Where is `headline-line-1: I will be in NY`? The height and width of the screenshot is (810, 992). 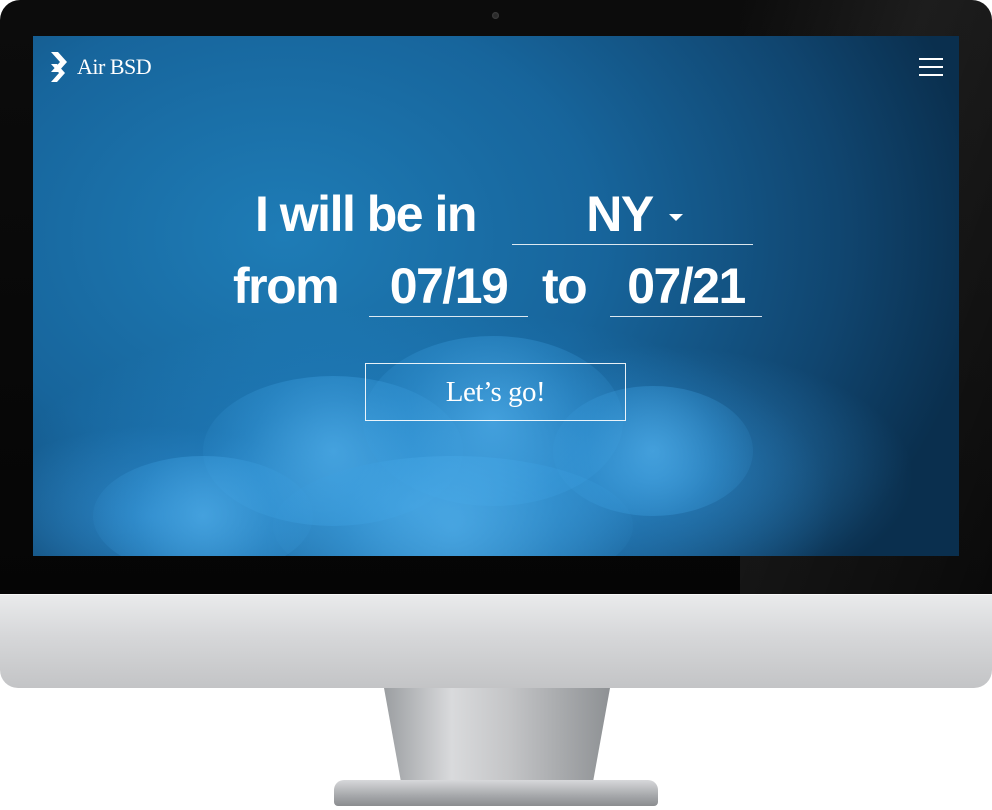 headline-line-1: I will be in NY is located at coordinates (496, 219).